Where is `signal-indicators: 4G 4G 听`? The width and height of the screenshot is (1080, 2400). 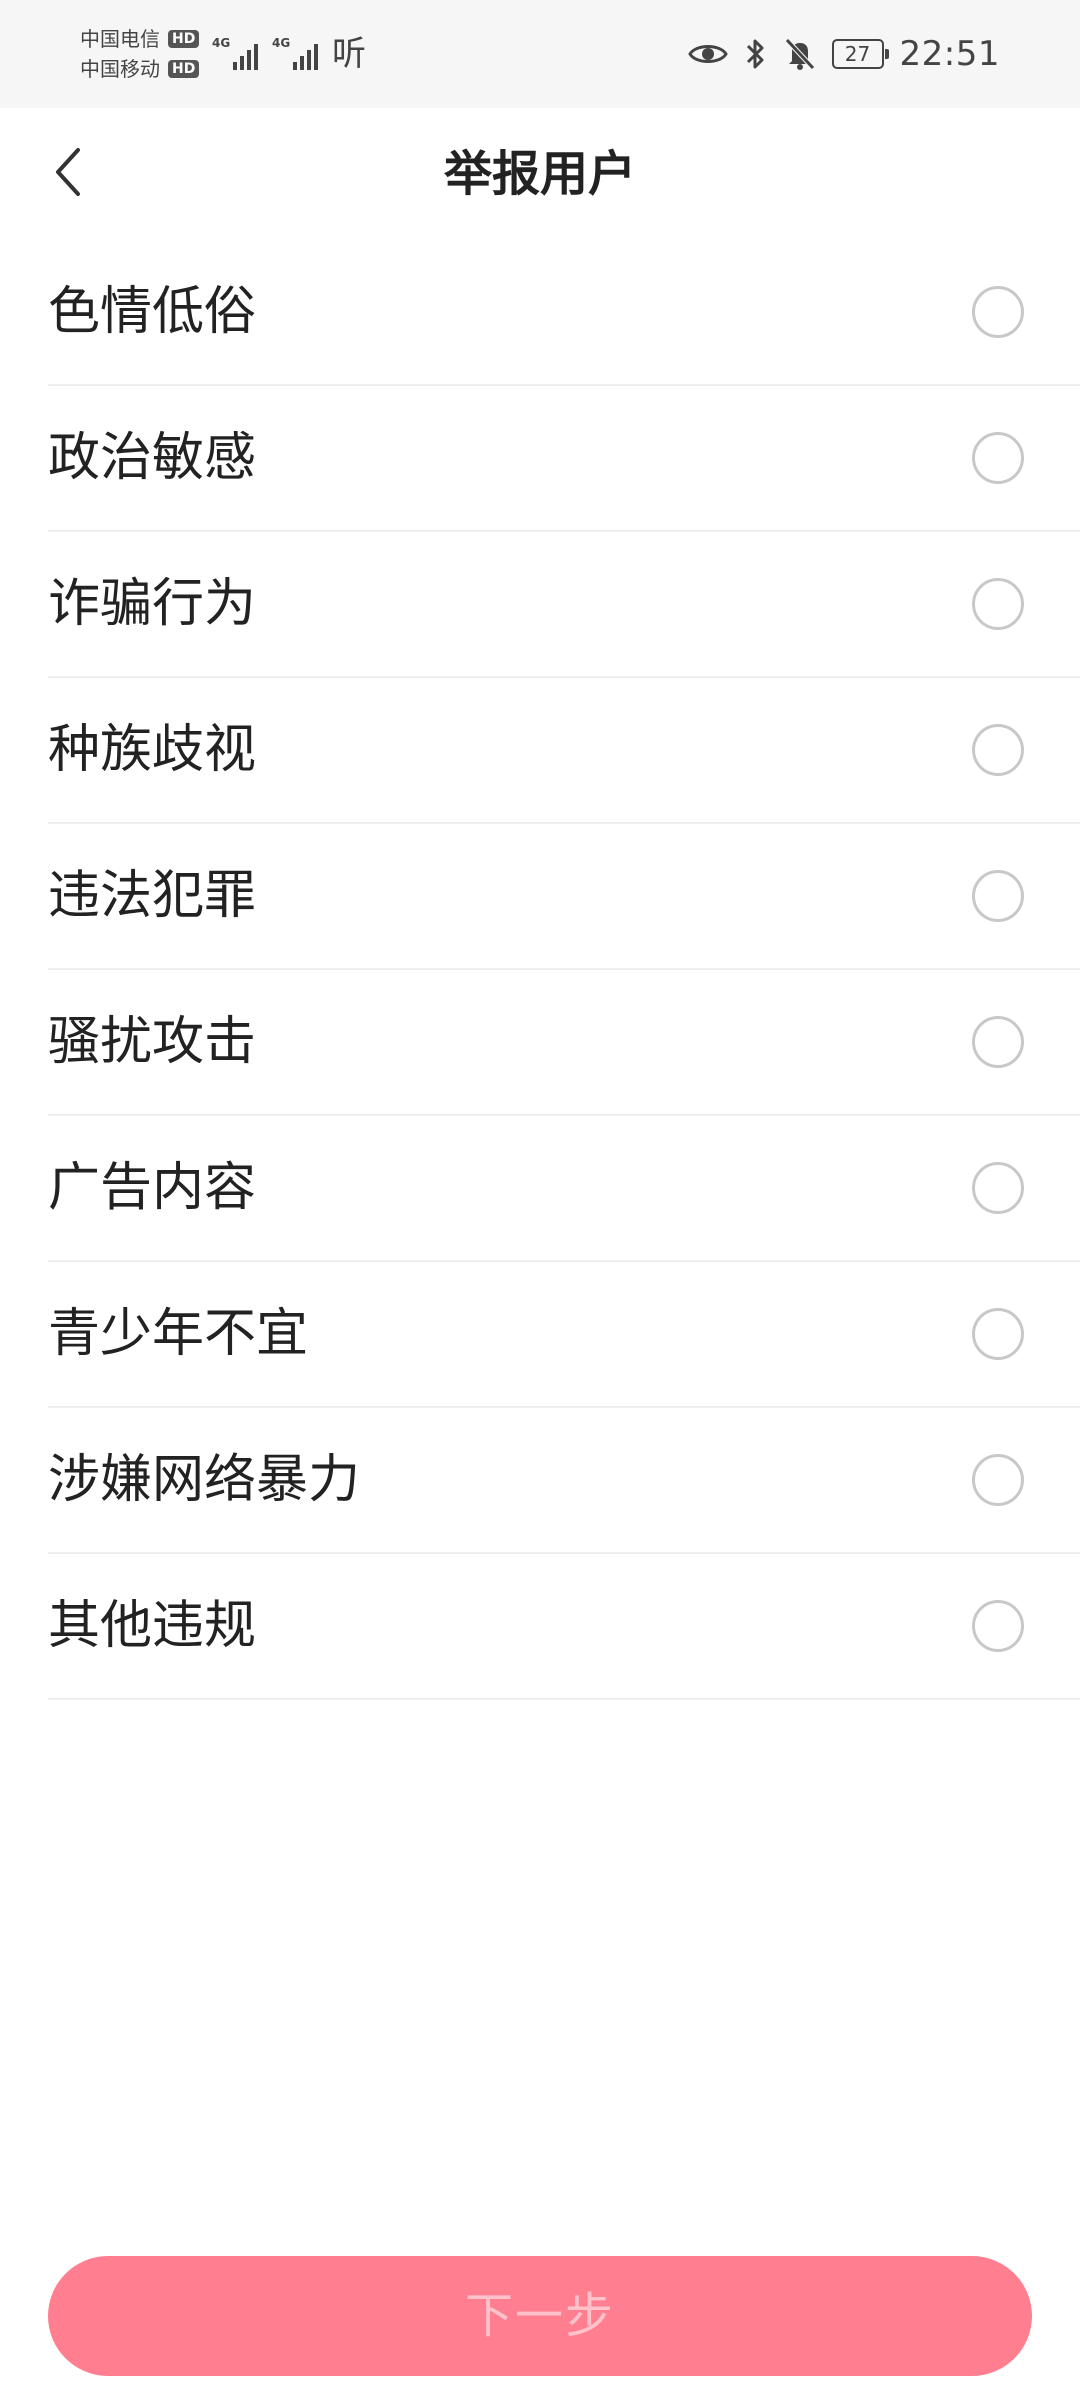 signal-indicators: 4G 4G 听 is located at coordinates (289, 53).